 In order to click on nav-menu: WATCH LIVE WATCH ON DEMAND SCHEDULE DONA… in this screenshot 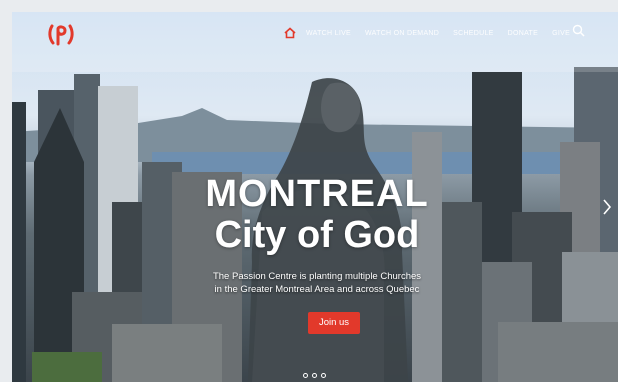, I will do `click(434, 33)`.